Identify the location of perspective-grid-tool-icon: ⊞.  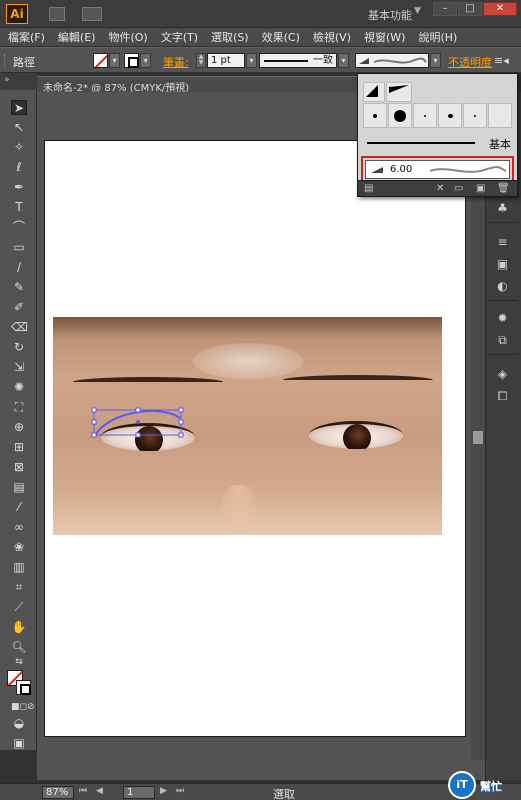
(19, 447).